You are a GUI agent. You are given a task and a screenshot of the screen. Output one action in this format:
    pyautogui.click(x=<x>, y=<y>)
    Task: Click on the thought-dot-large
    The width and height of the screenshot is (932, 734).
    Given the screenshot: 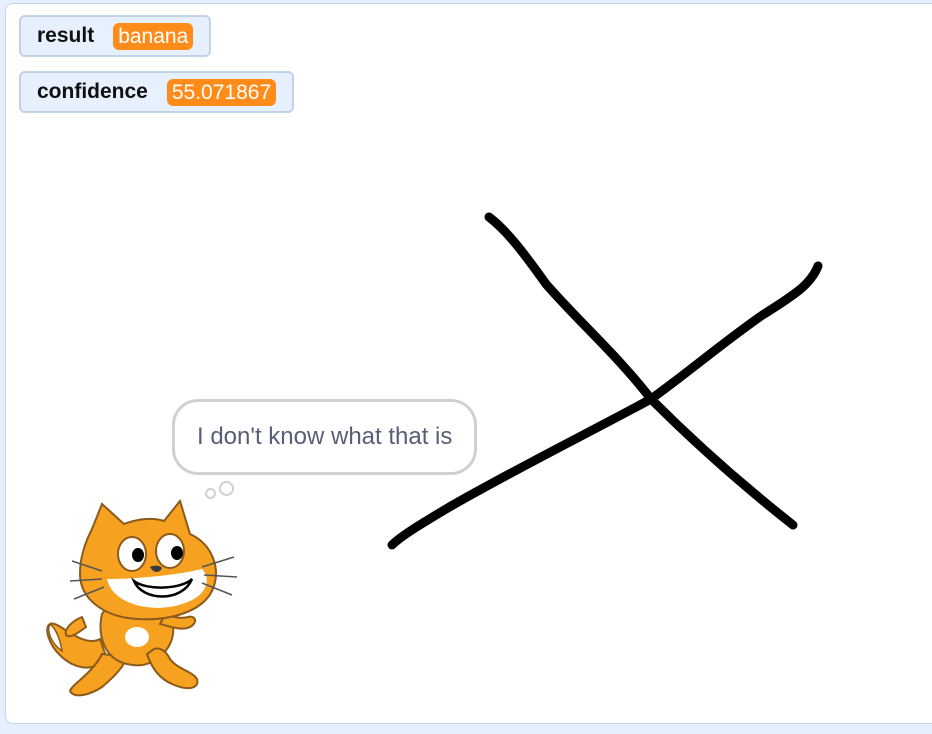 What is the action you would take?
    pyautogui.click(x=226, y=488)
    